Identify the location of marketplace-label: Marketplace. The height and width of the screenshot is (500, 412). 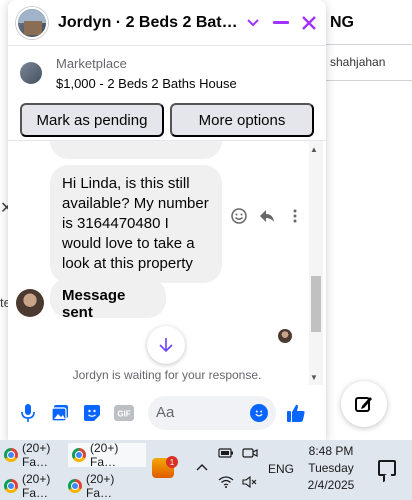
(91, 63).